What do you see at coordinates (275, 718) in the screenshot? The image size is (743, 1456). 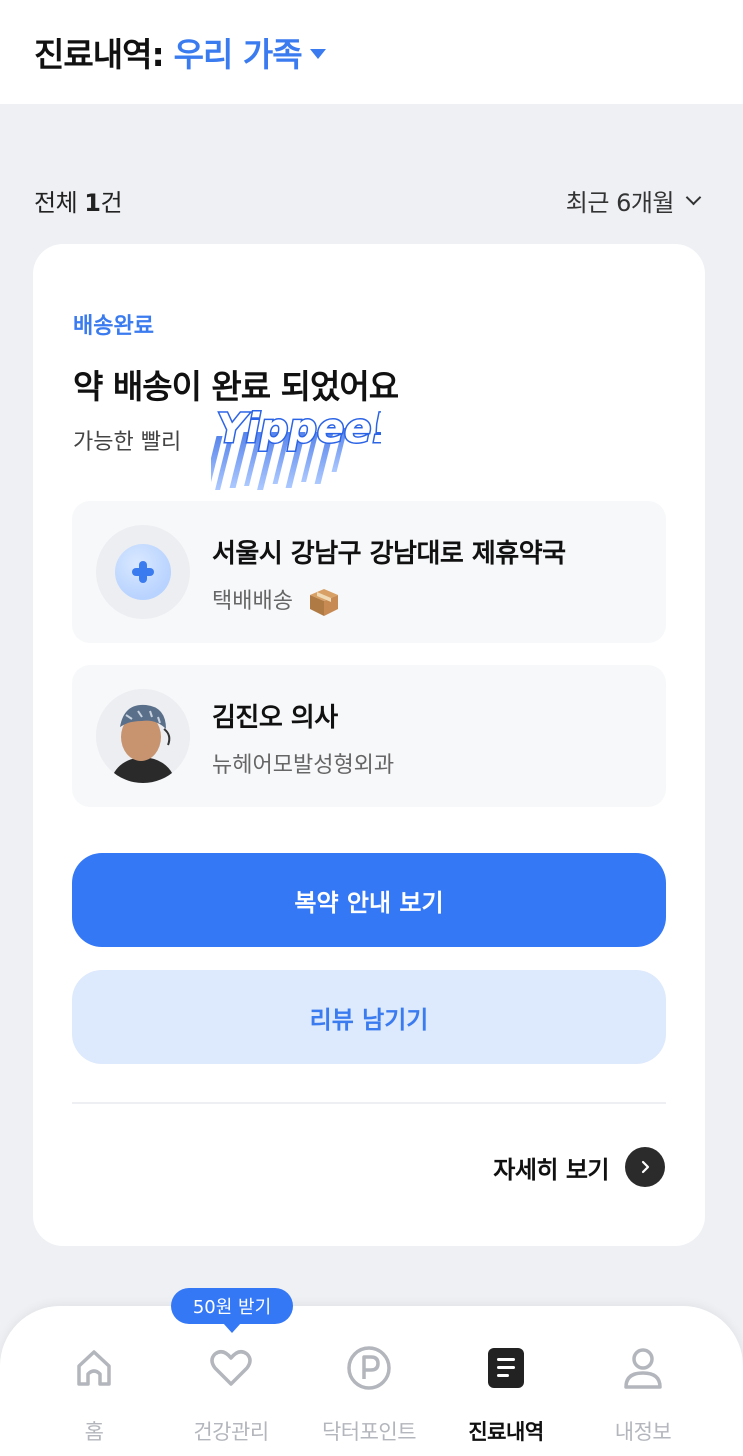 I see `doctor-name: 김진오 의사` at bounding box center [275, 718].